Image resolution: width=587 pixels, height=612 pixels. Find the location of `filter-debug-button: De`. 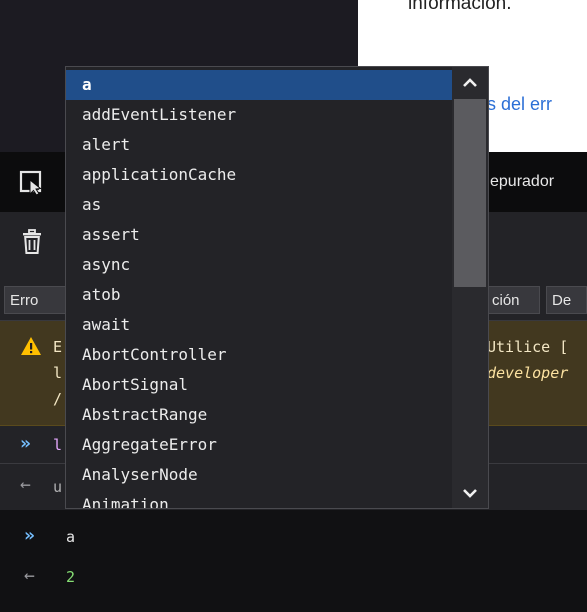

filter-debug-button: De is located at coordinates (566, 300).